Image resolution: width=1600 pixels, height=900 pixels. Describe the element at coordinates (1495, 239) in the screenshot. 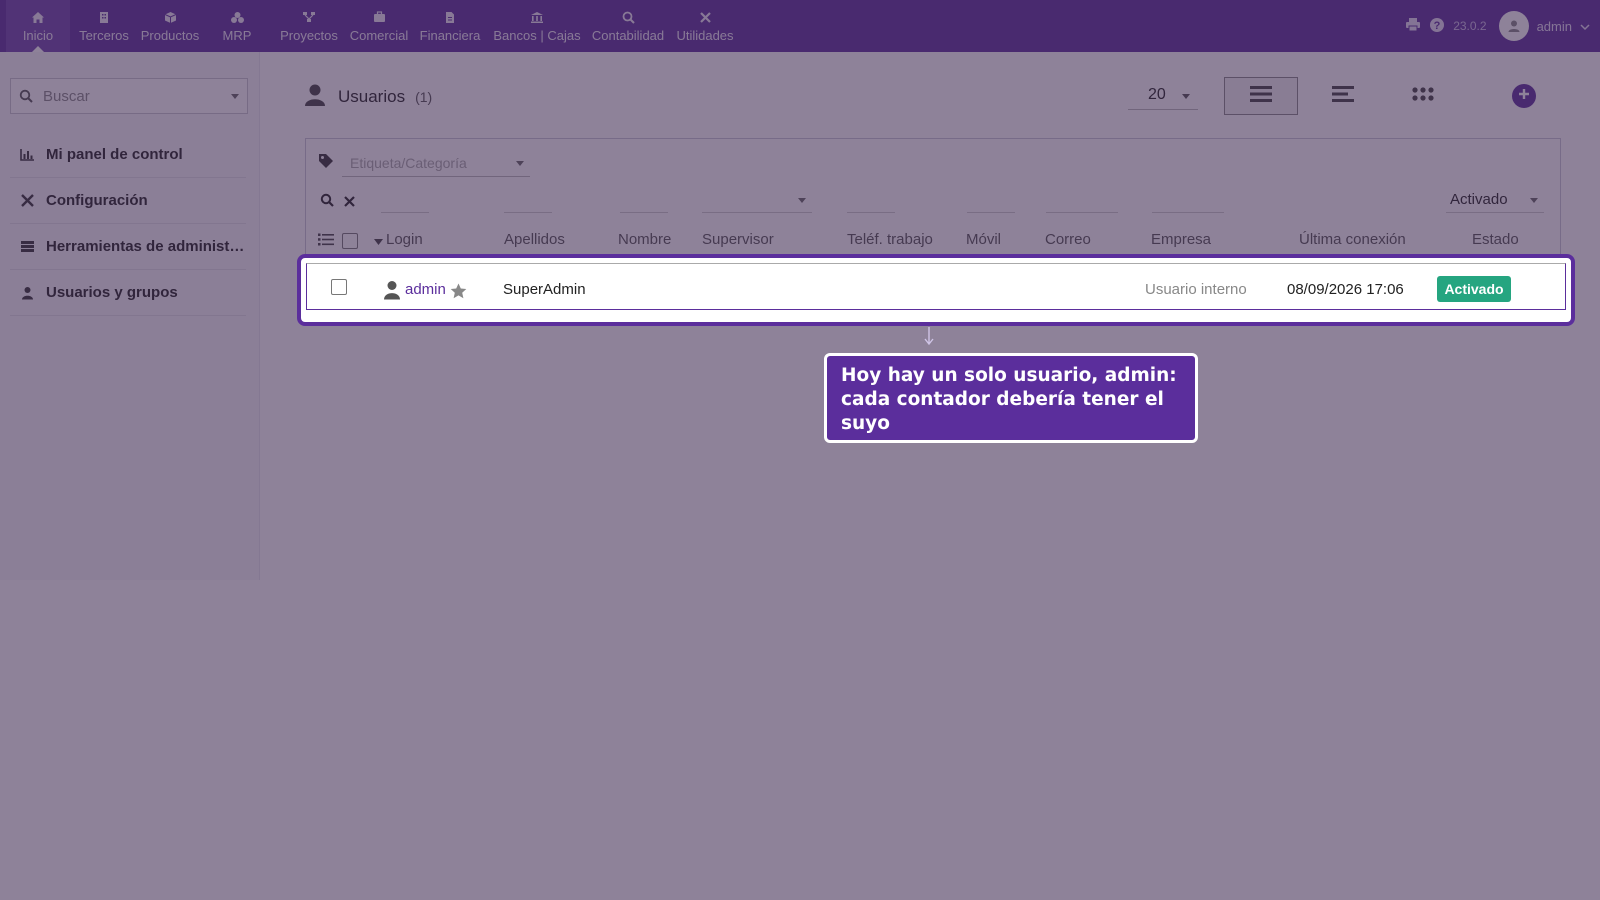

I see `column-header-estado: Estado` at that location.